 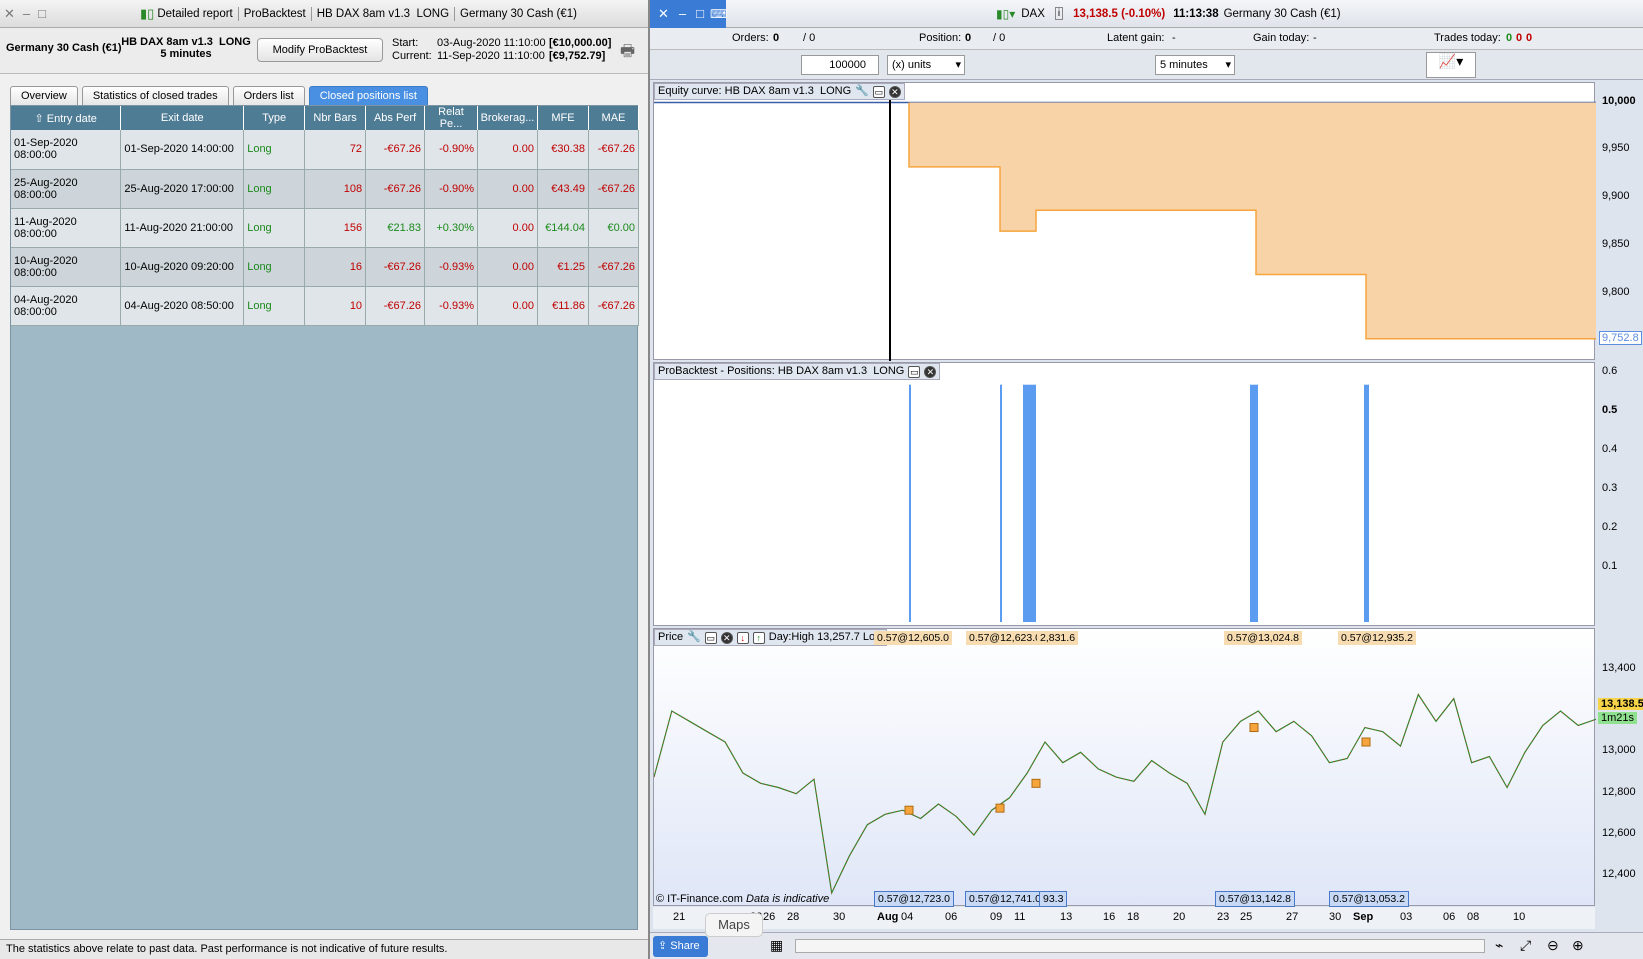 What do you see at coordinates (718, 14) in the screenshot?
I see `keyboard-icon: ⌨` at bounding box center [718, 14].